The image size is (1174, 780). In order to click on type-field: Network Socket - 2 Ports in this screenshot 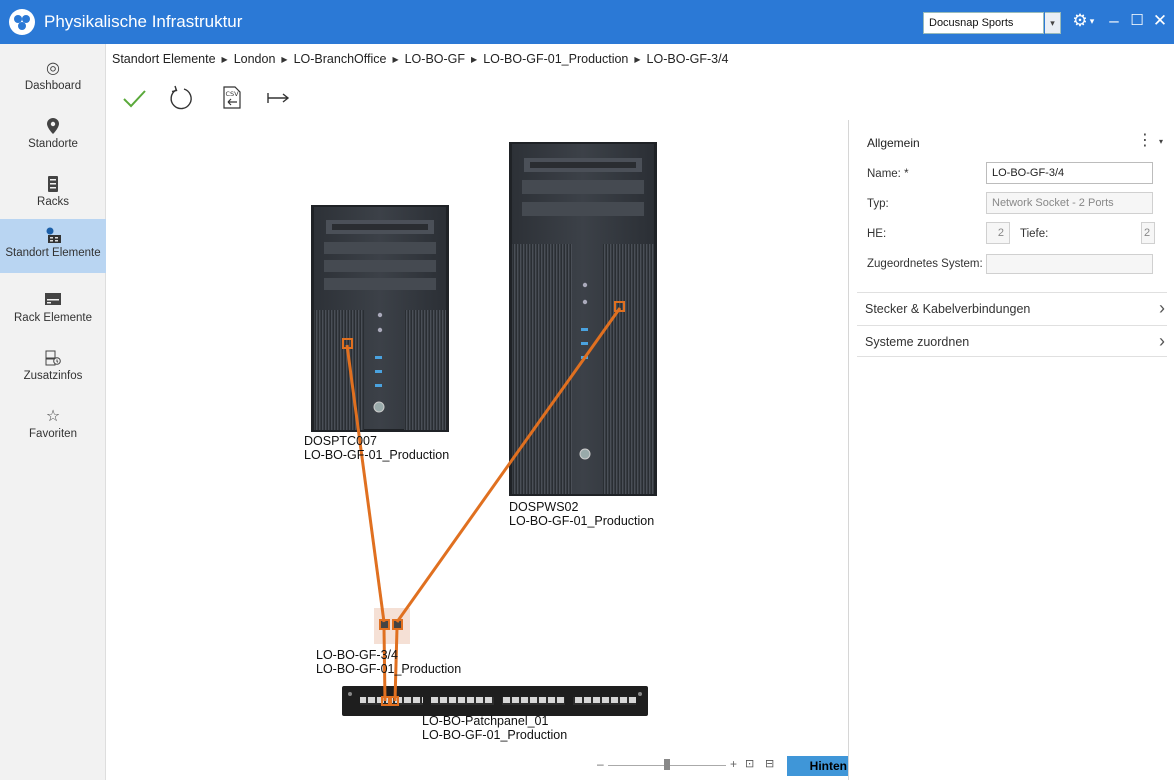, I will do `click(1069, 203)`.